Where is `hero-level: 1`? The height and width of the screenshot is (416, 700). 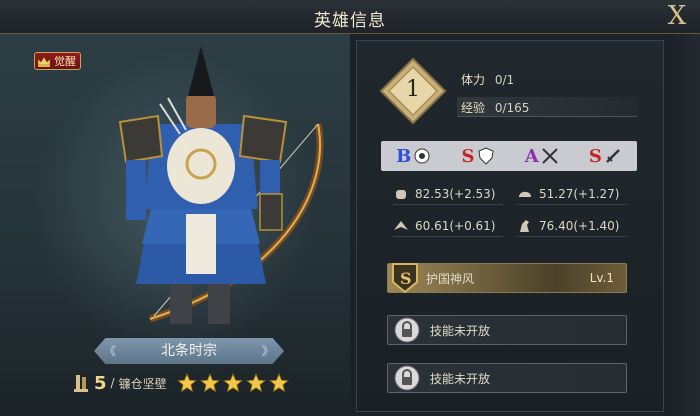
hero-level: 1 is located at coordinates (413, 89).